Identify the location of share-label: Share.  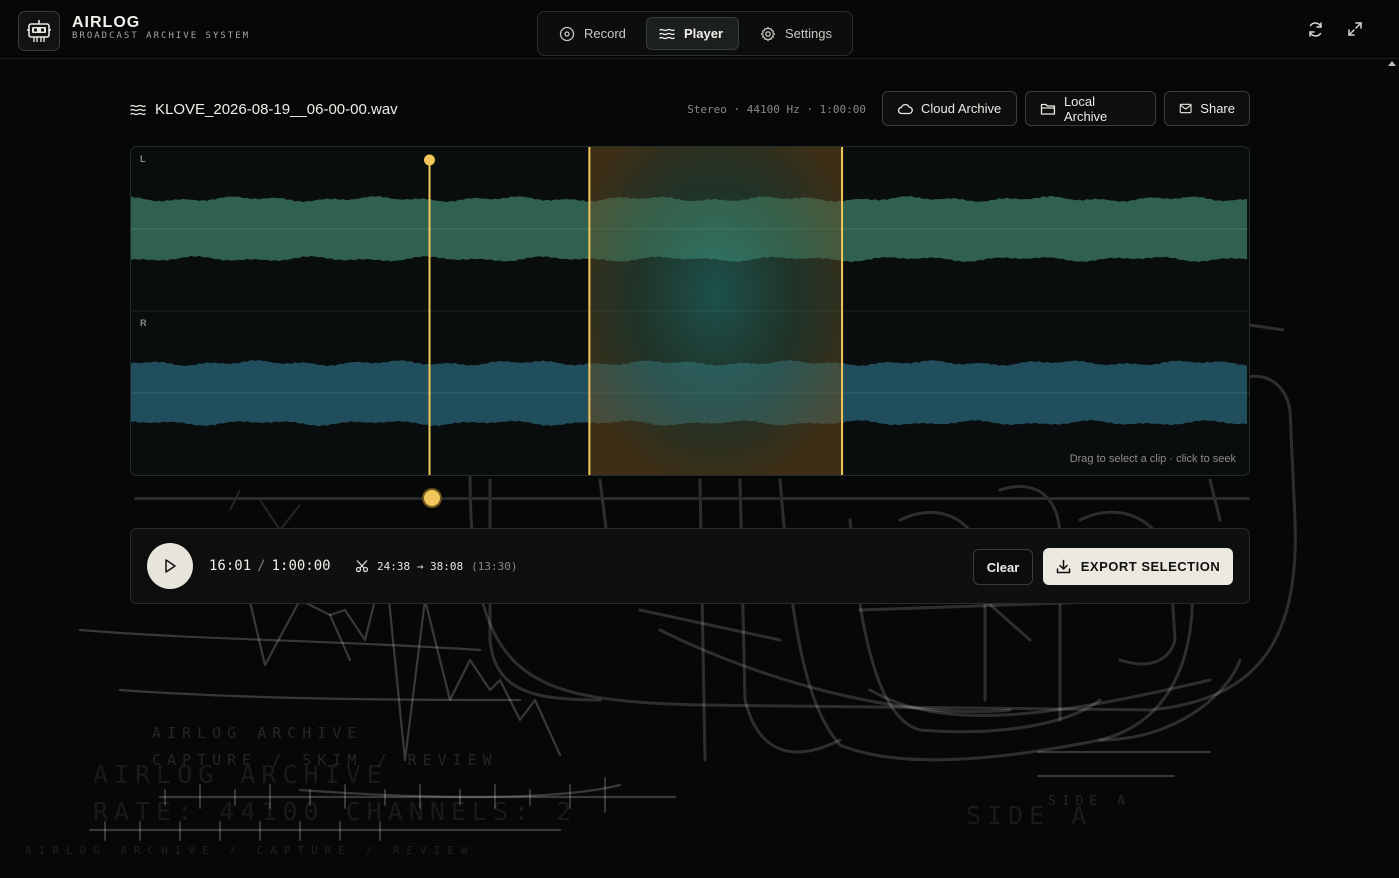
(1217, 108).